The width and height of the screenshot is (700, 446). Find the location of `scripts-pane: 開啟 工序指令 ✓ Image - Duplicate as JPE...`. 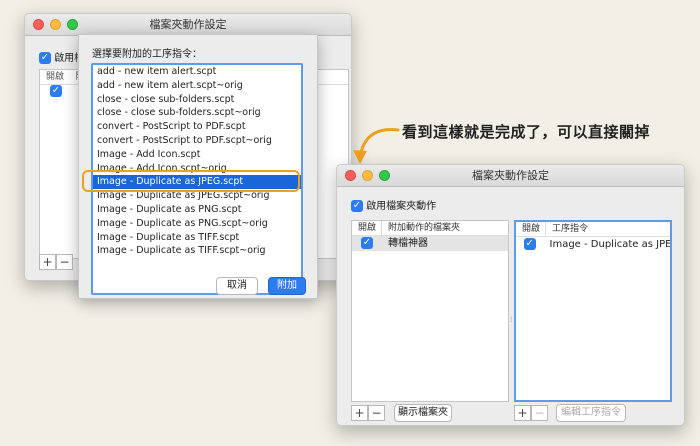

scripts-pane: 開啟 工序指令 ✓ Image - Duplicate as JPE... is located at coordinates (593, 311).